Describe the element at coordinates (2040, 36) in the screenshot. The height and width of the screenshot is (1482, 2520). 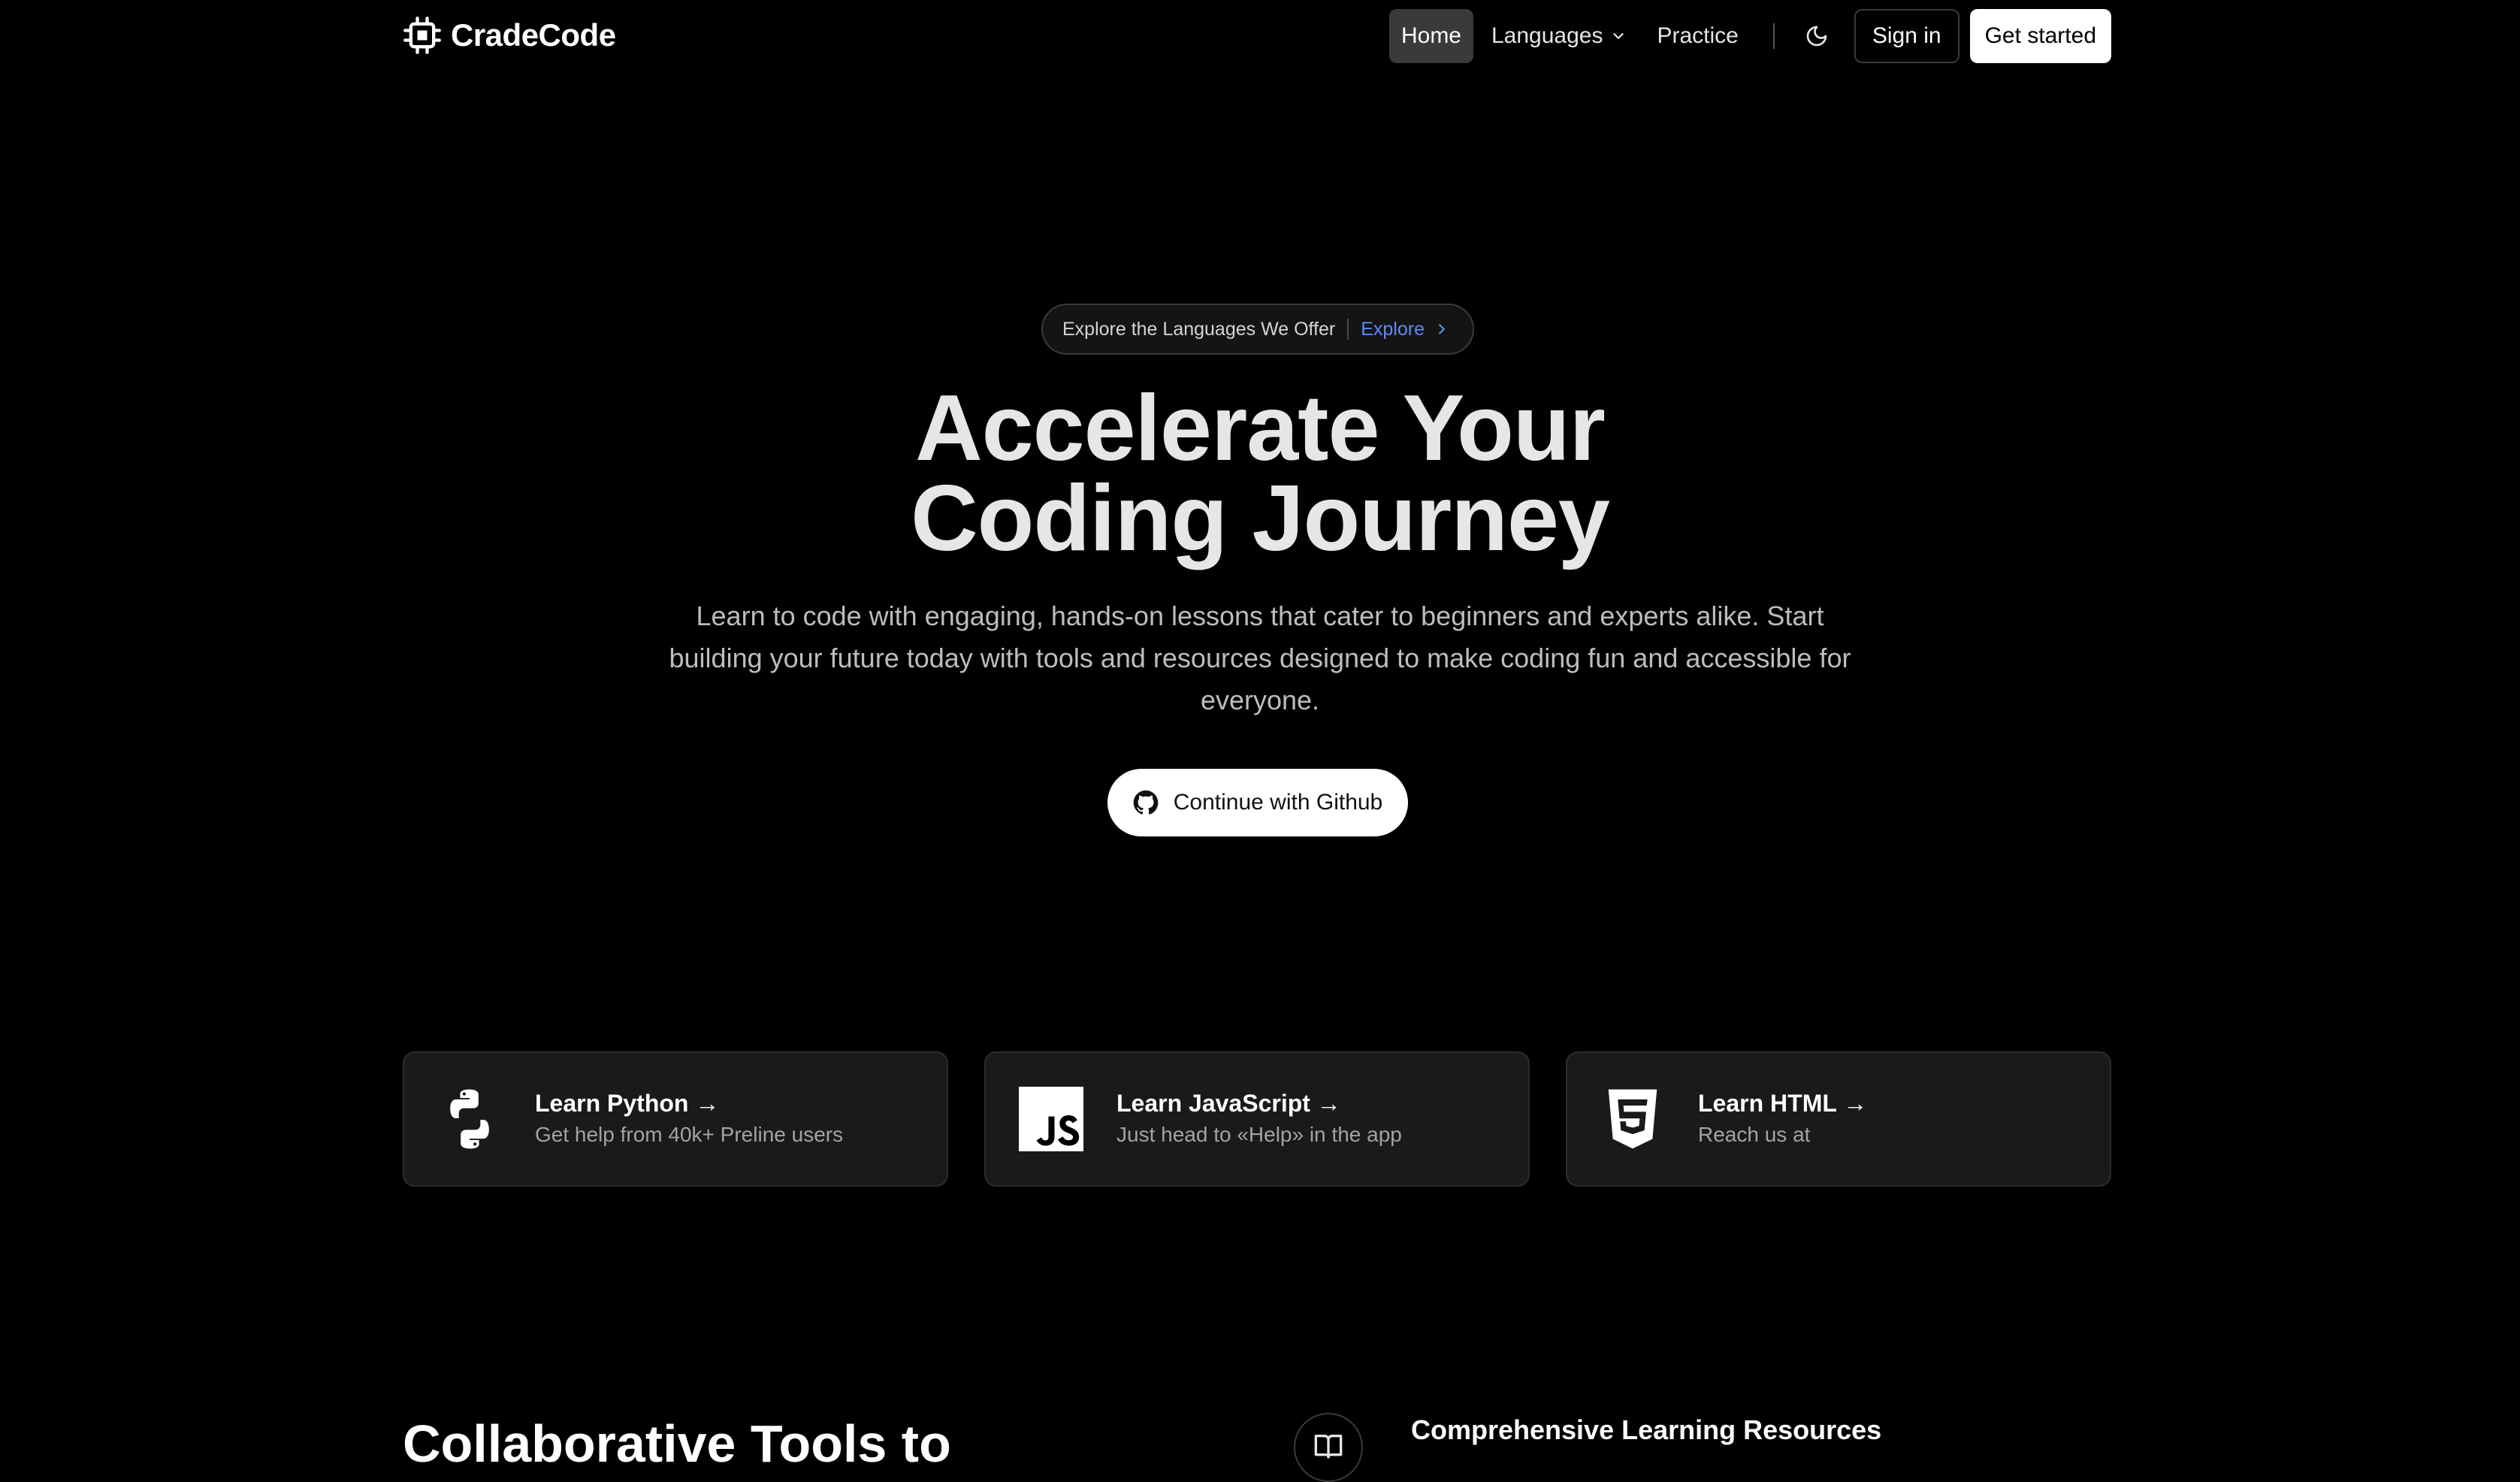
I see `get-started-button: Get started` at that location.